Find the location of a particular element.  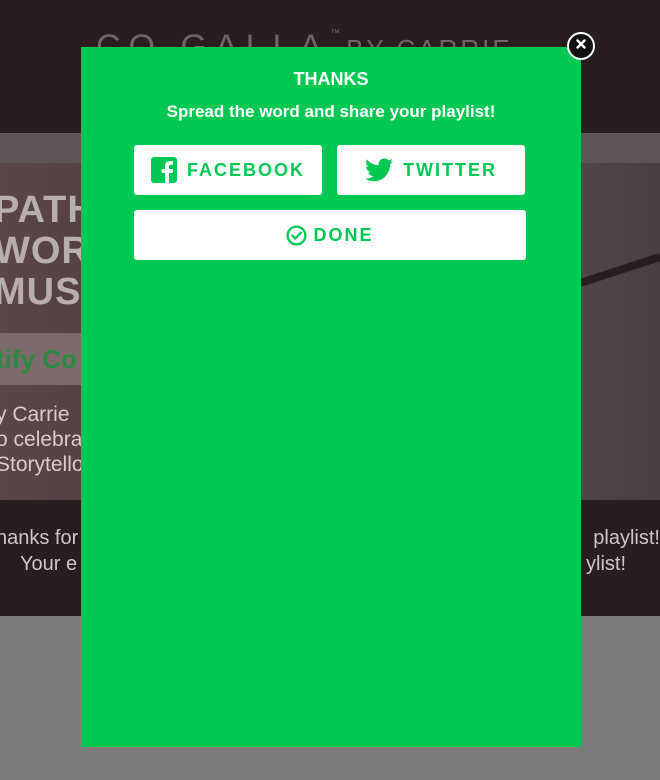

hero-image-detail is located at coordinates (616, 271).